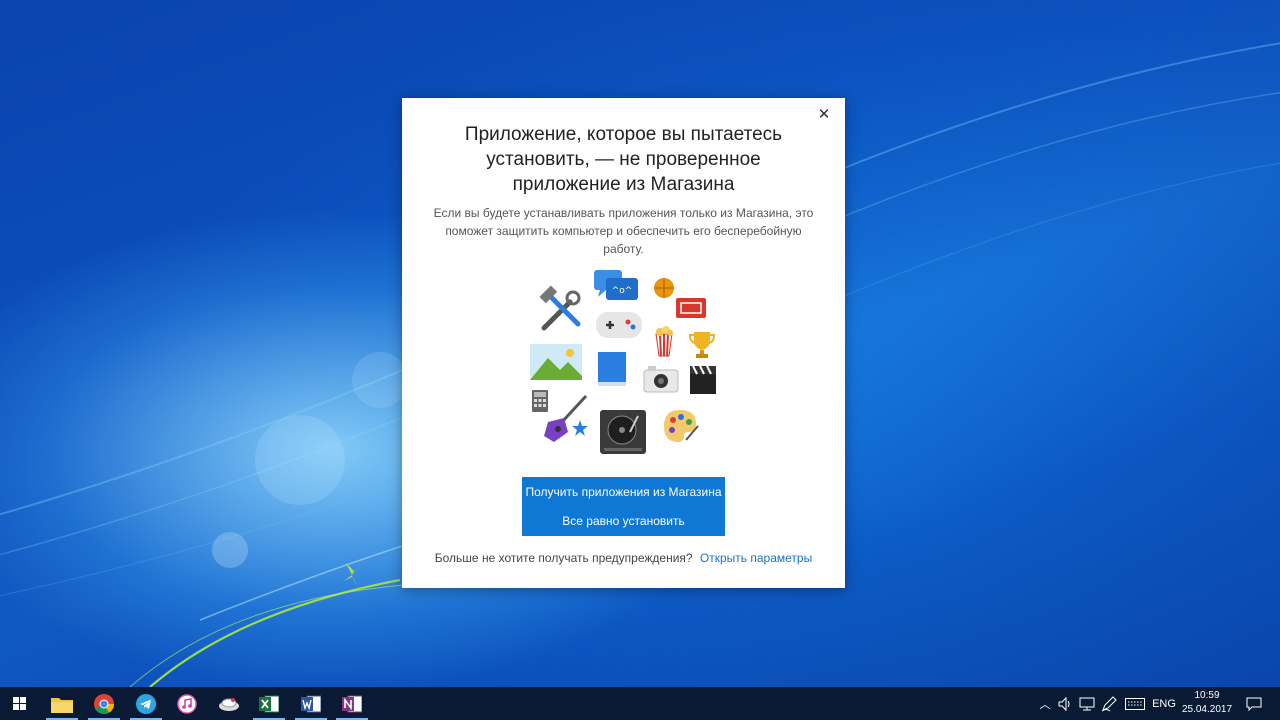 This screenshot has width=1280, height=720. I want to click on basketball-icon, so click(664, 288).